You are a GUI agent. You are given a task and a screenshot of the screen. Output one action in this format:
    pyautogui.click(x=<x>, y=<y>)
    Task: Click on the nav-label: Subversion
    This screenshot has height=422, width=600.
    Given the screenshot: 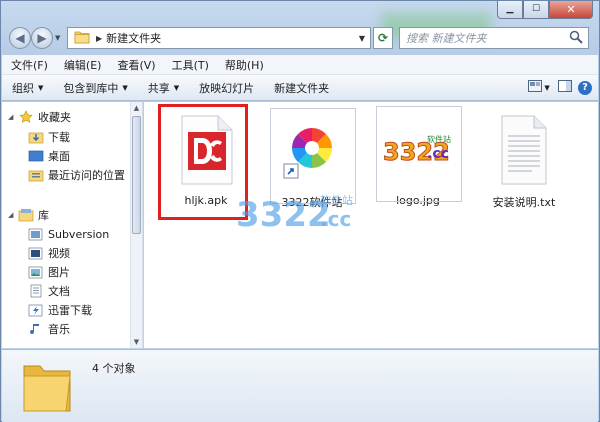 What is the action you would take?
    pyautogui.click(x=79, y=234)
    